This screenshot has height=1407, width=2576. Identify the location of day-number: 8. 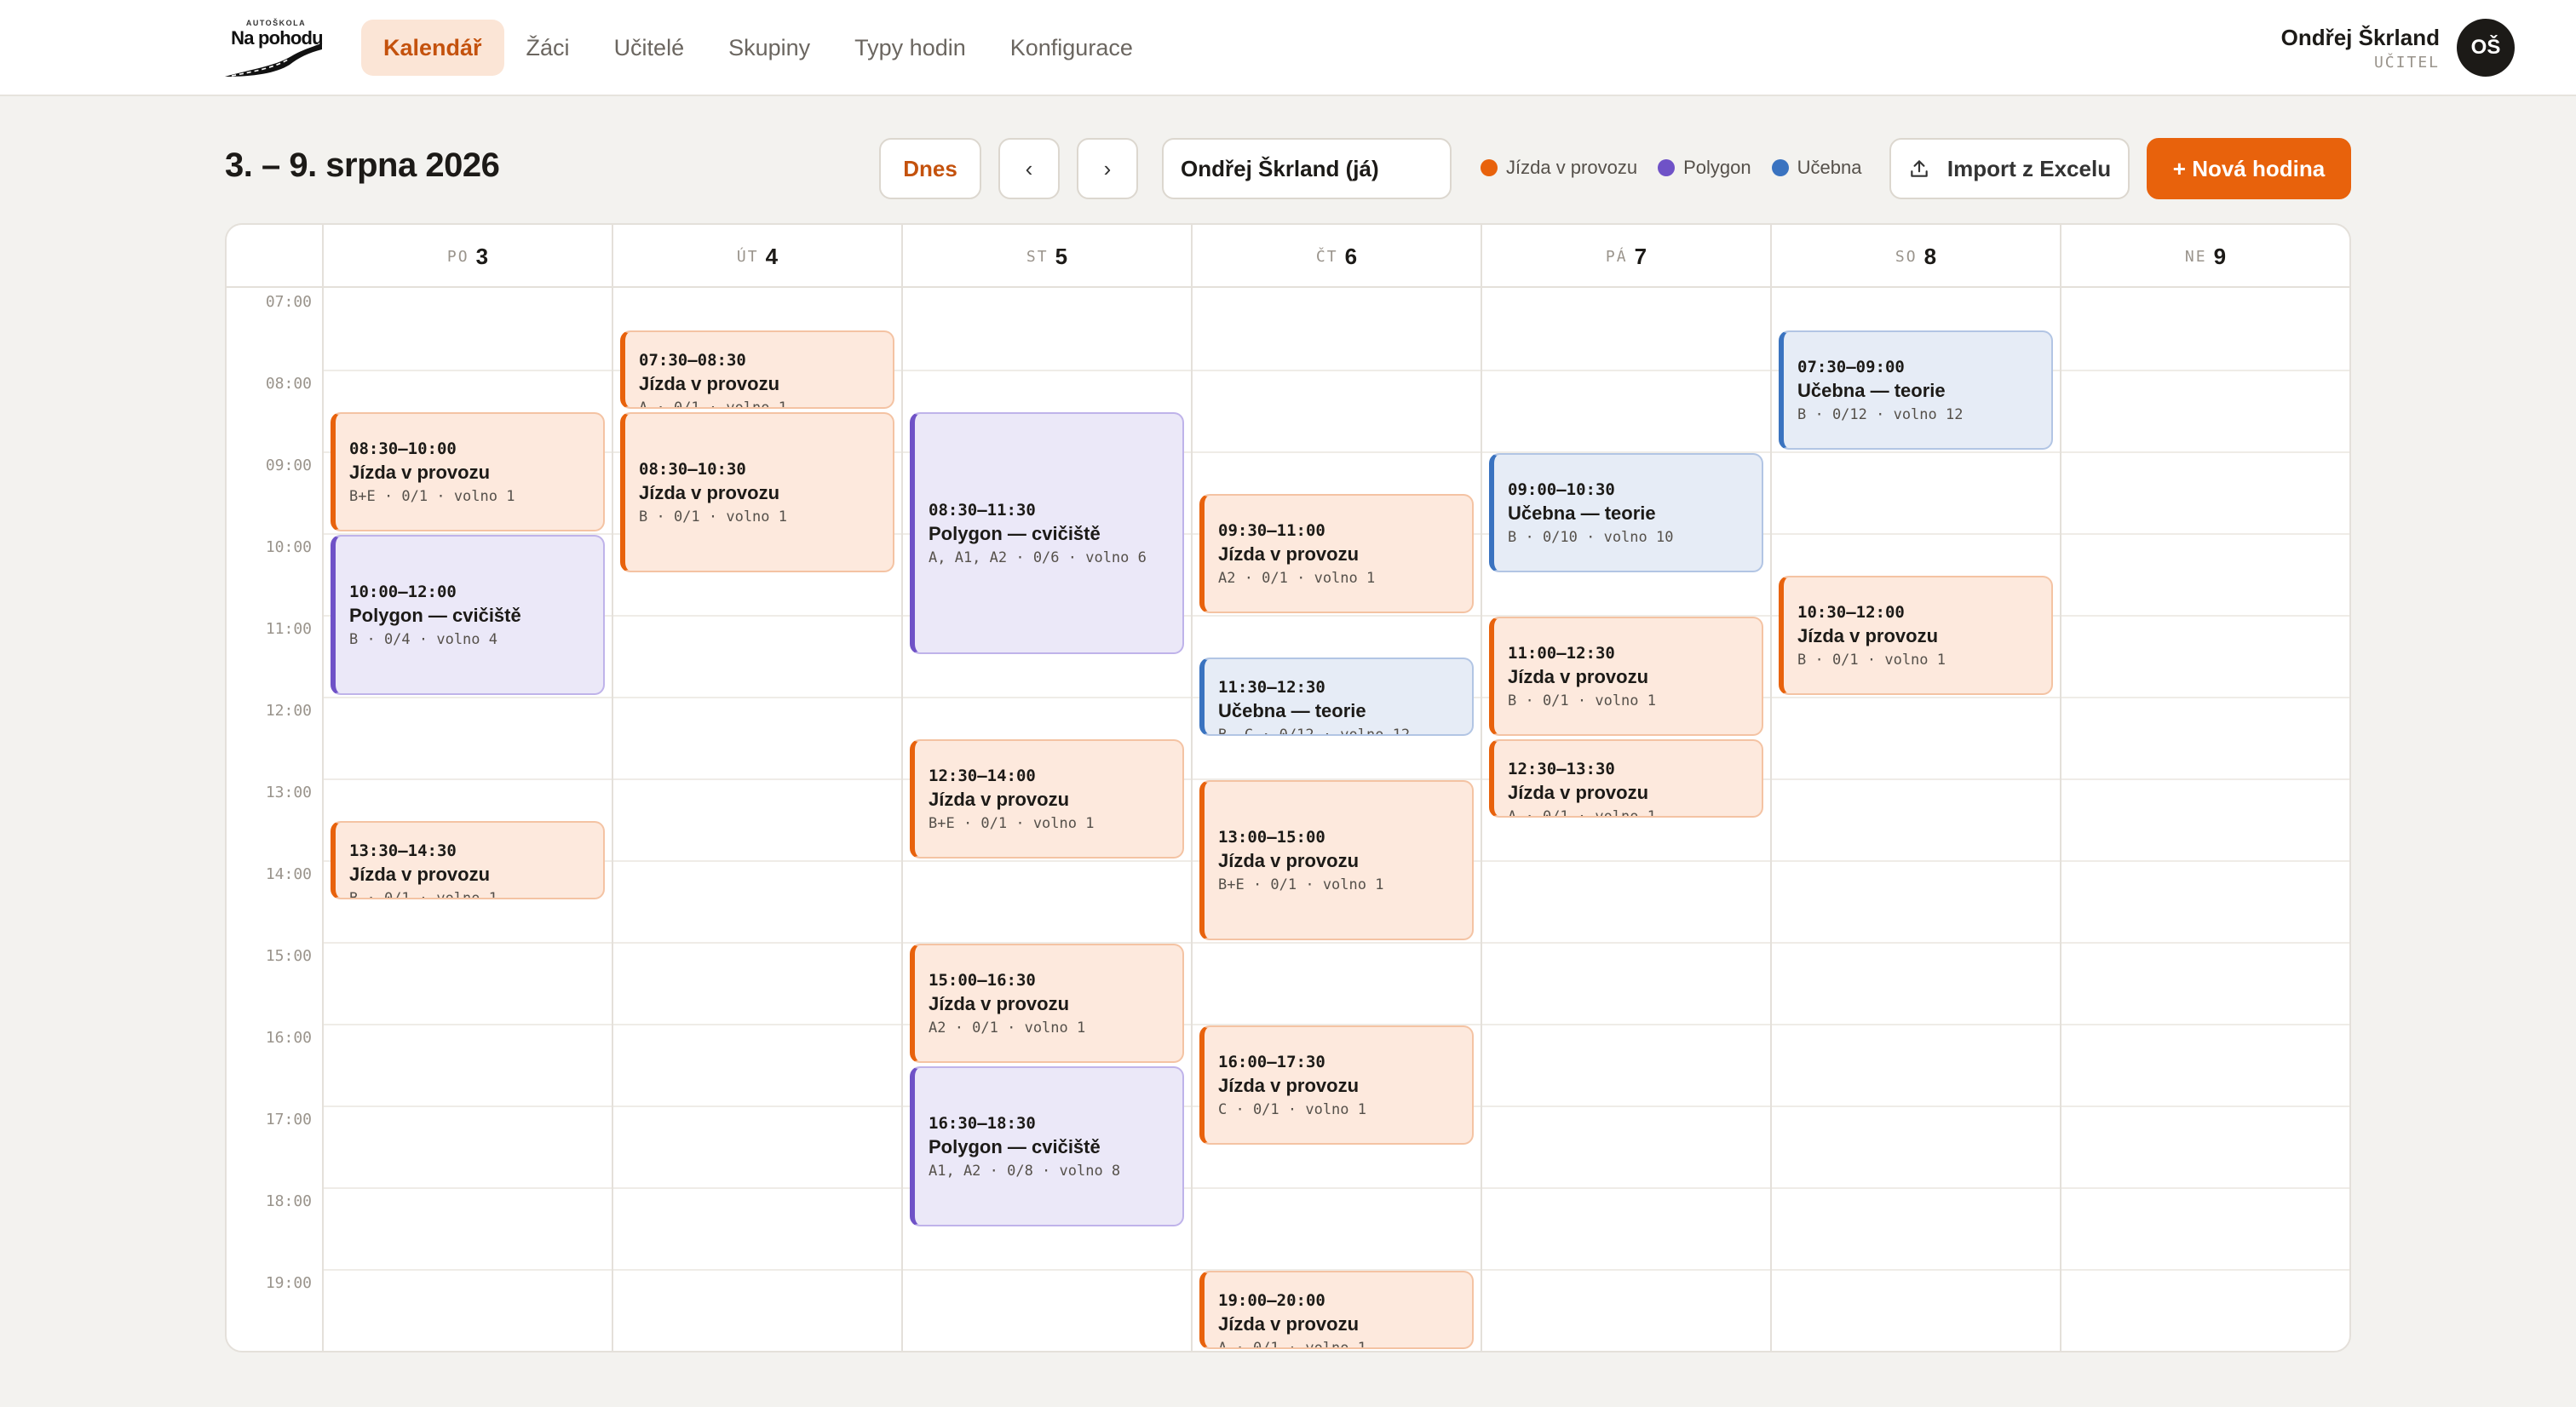
(1930, 256).